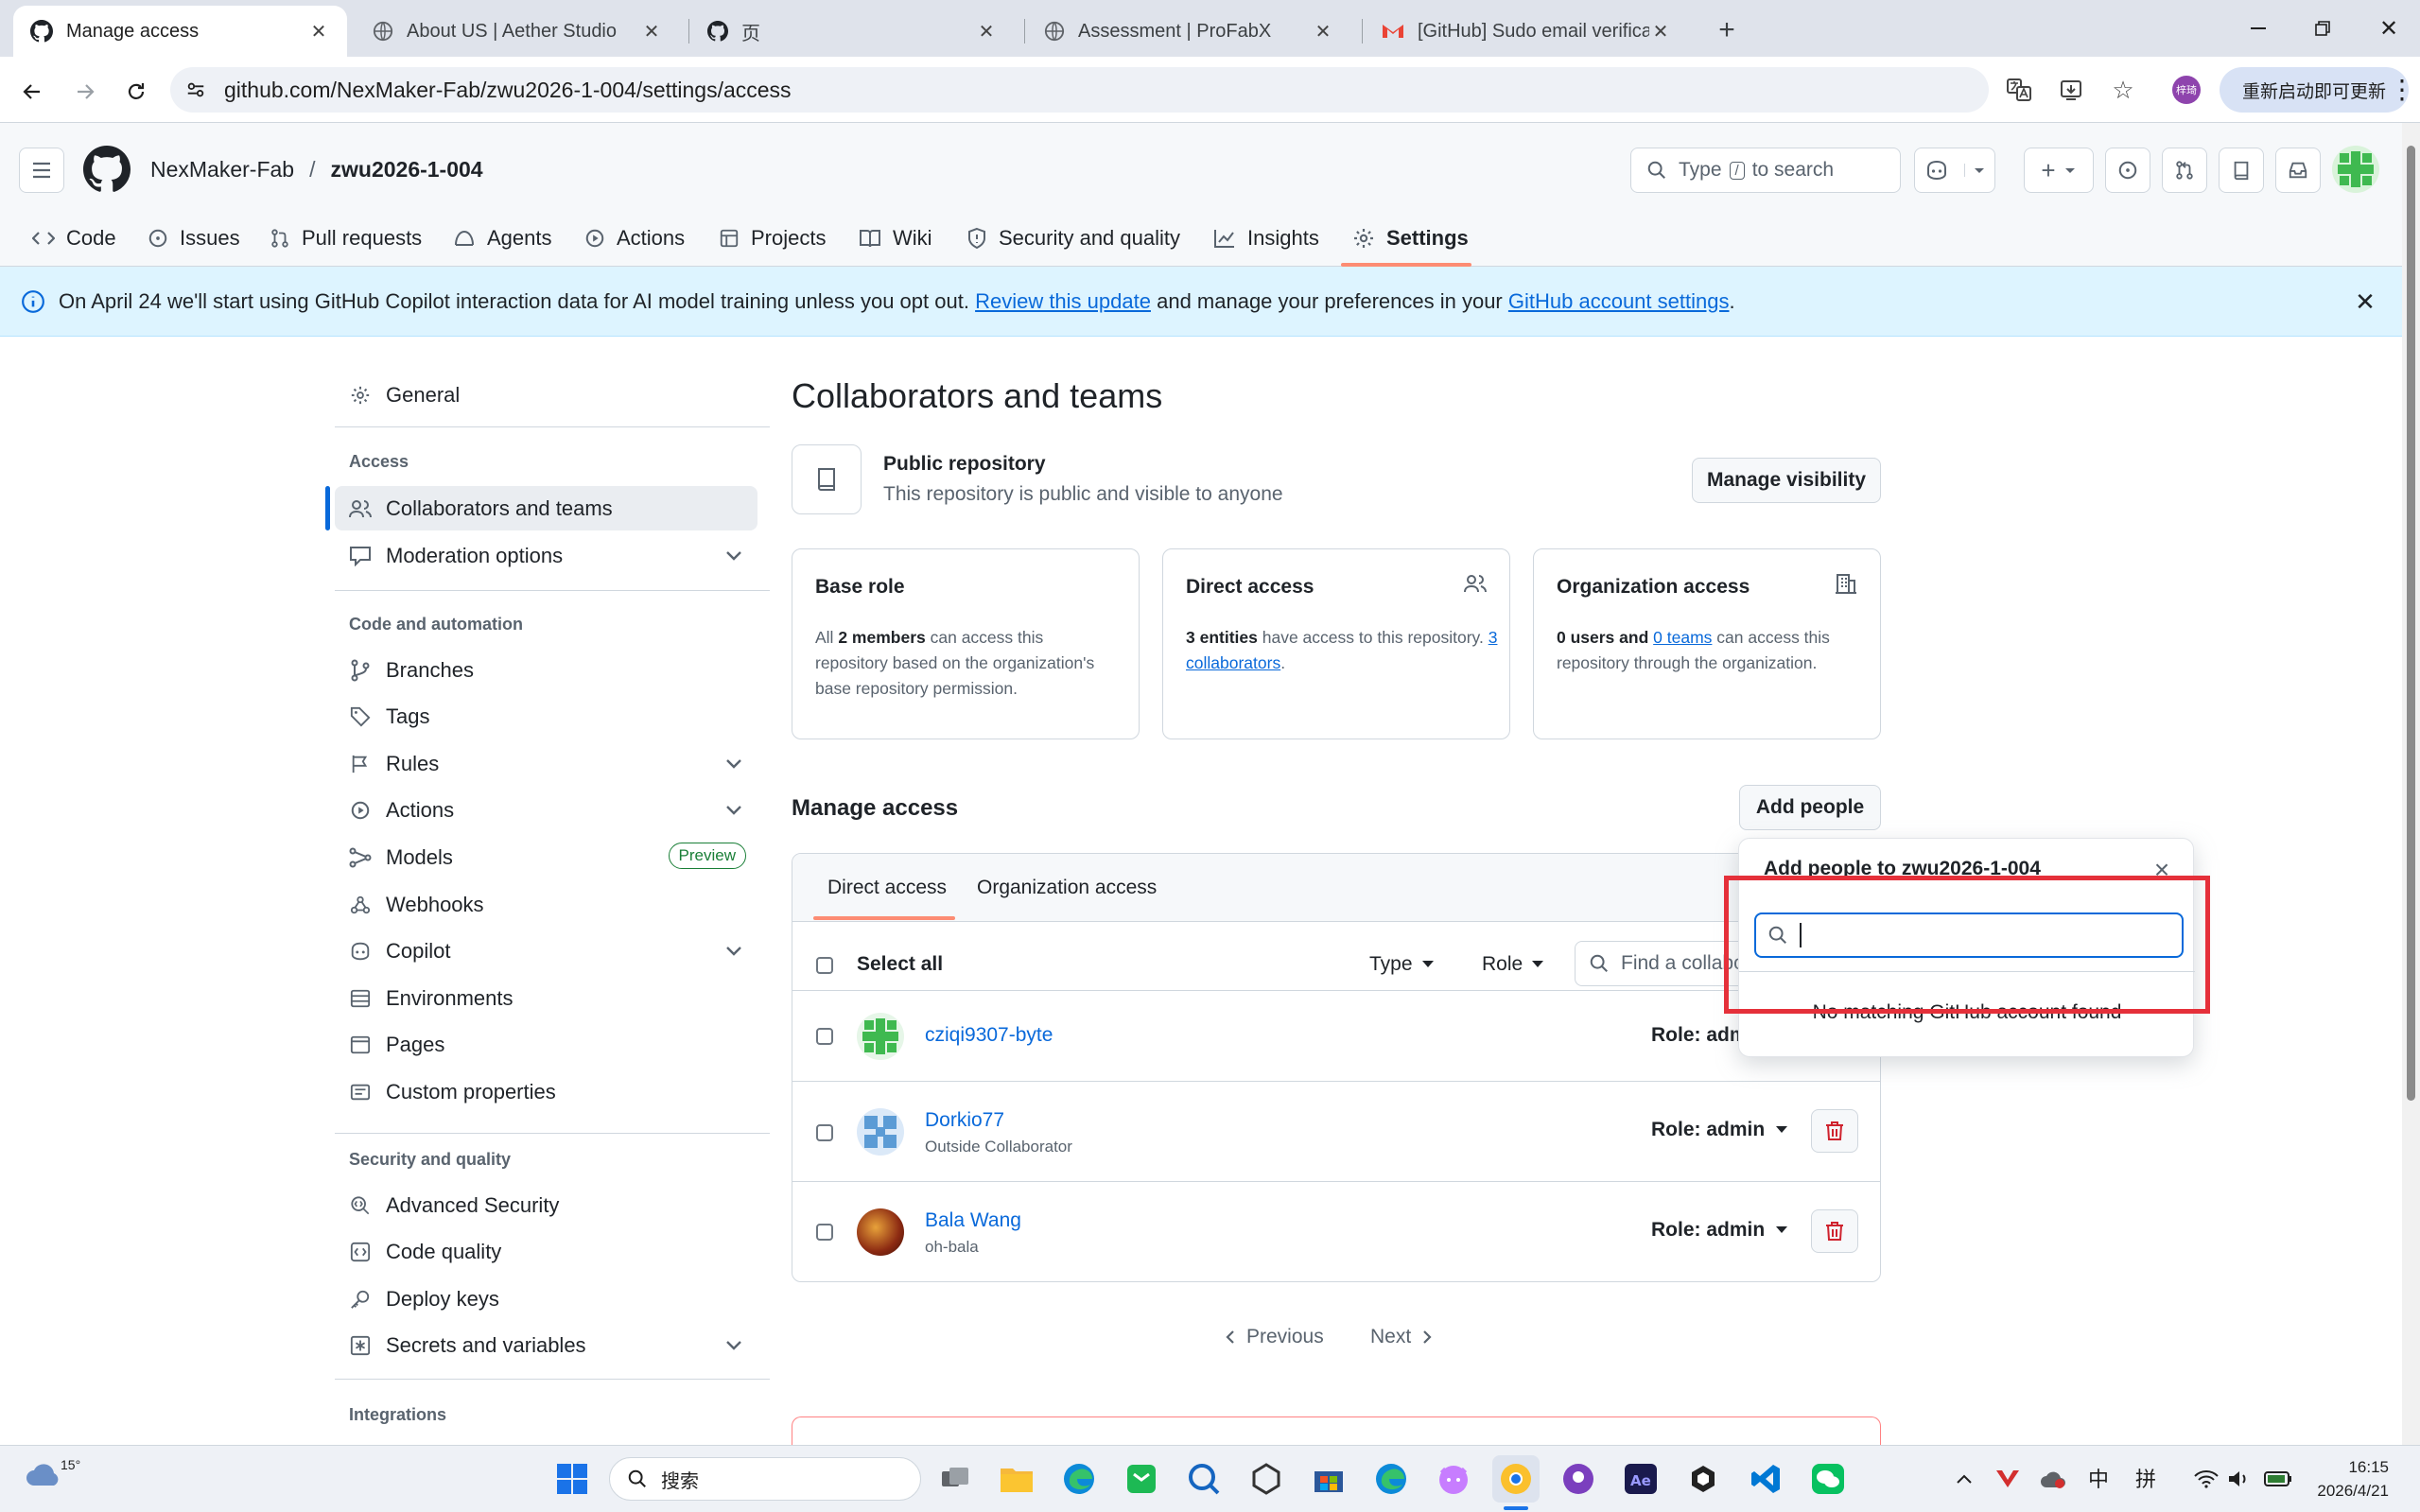 The width and height of the screenshot is (2420, 1512). I want to click on antivirus-icon, so click(2008, 1479).